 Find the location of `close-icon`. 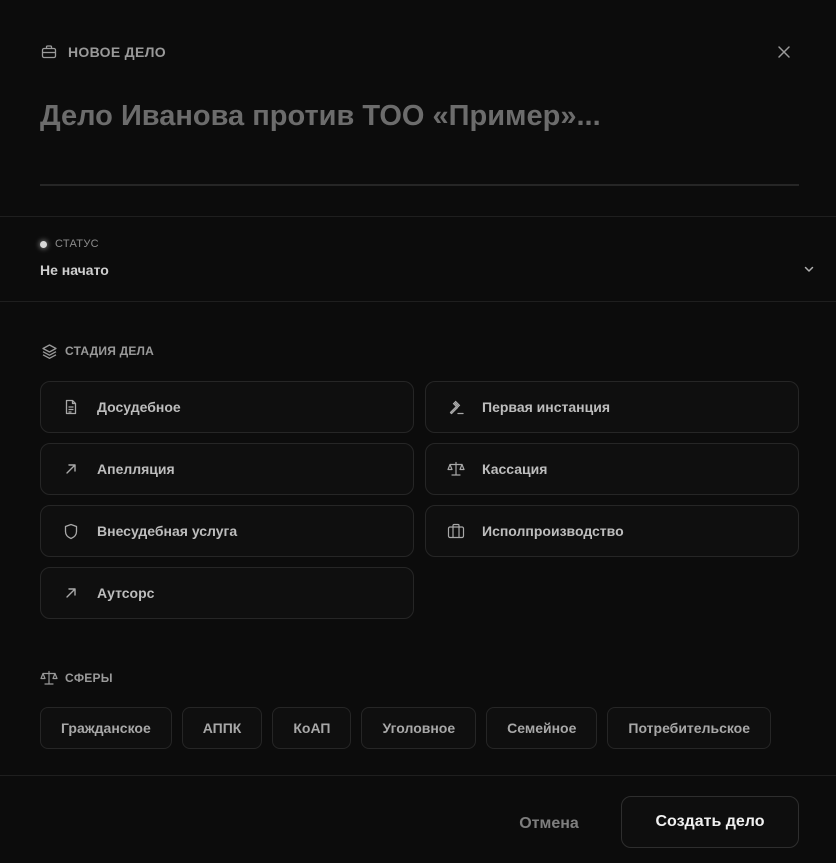

close-icon is located at coordinates (784, 52).